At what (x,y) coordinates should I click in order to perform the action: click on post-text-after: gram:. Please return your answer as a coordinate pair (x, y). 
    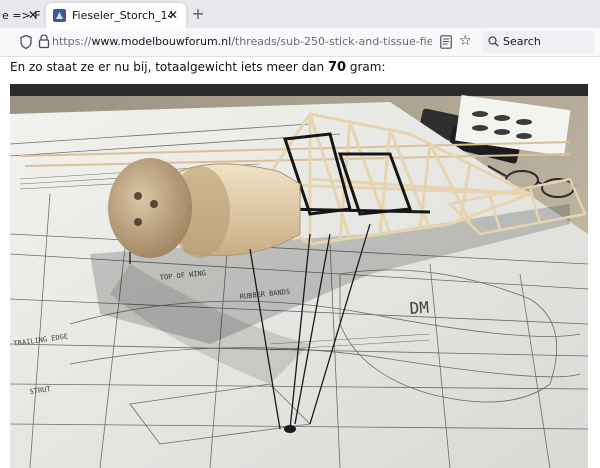
    Looking at the image, I should click on (366, 67).